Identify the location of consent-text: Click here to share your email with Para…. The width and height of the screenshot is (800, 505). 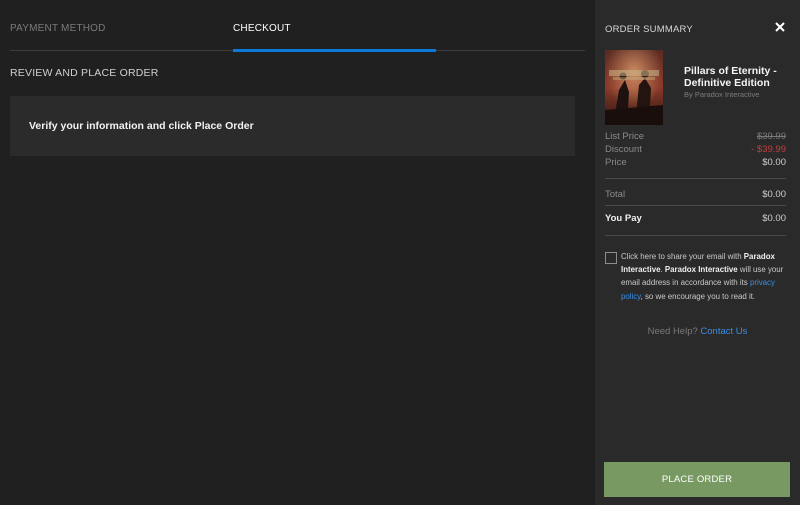
(705, 276).